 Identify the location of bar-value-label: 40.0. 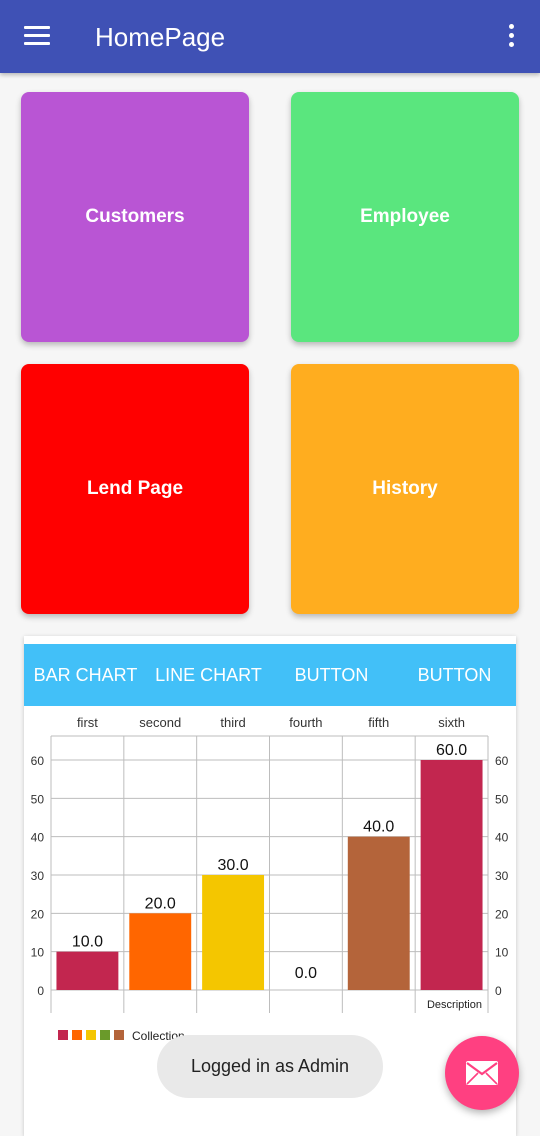
(378, 827).